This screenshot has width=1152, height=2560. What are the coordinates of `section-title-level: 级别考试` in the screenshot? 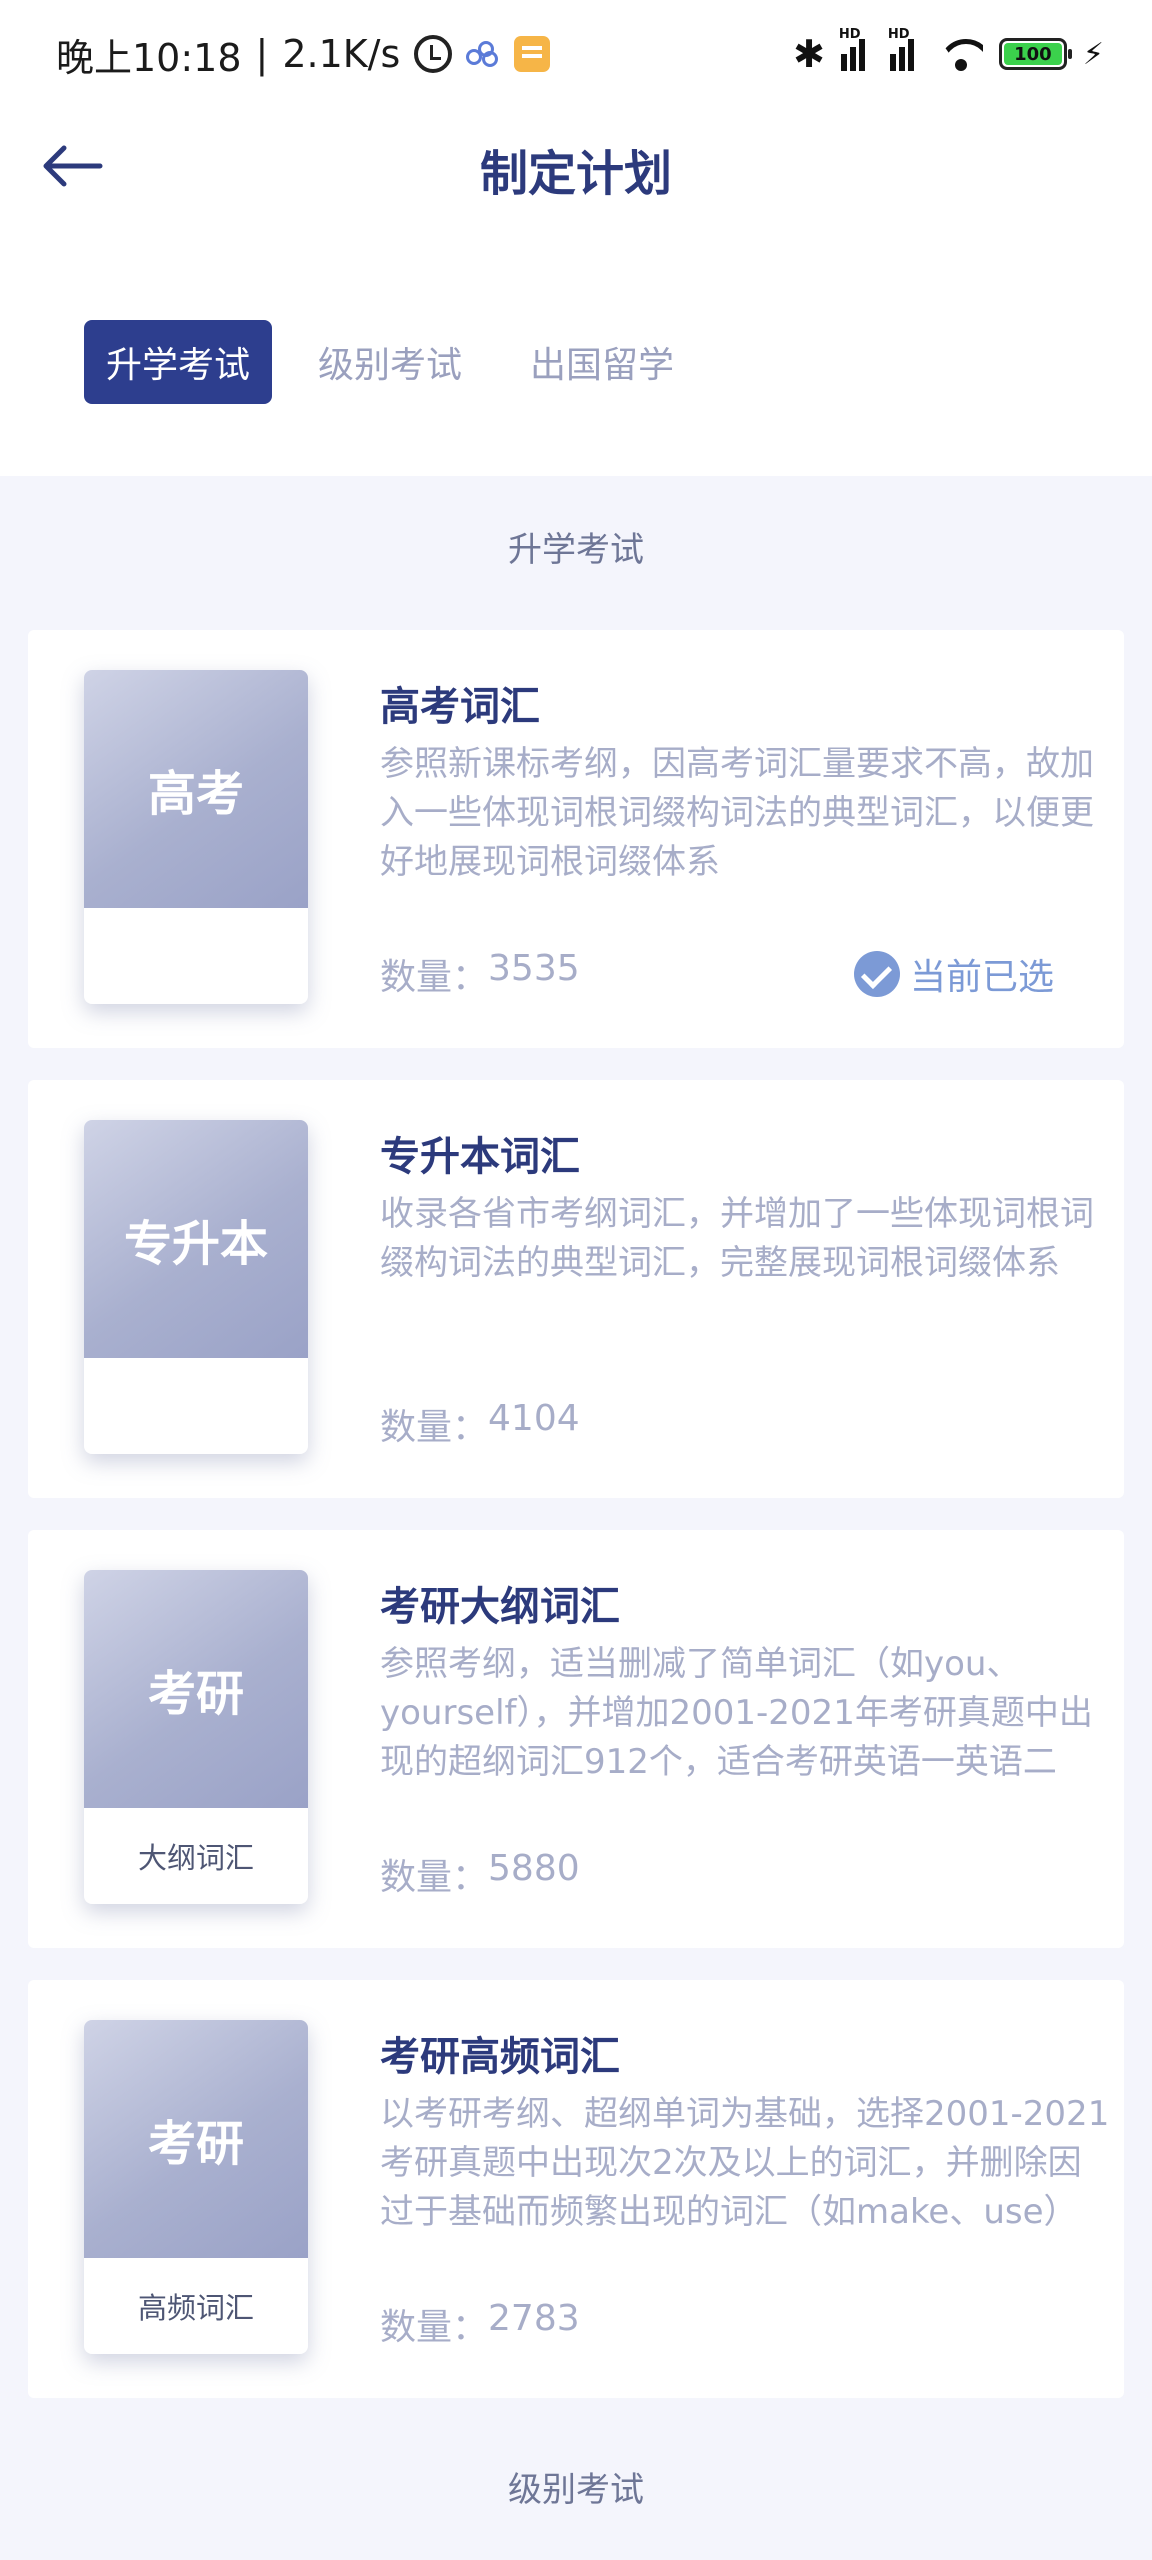 It's located at (576, 2490).